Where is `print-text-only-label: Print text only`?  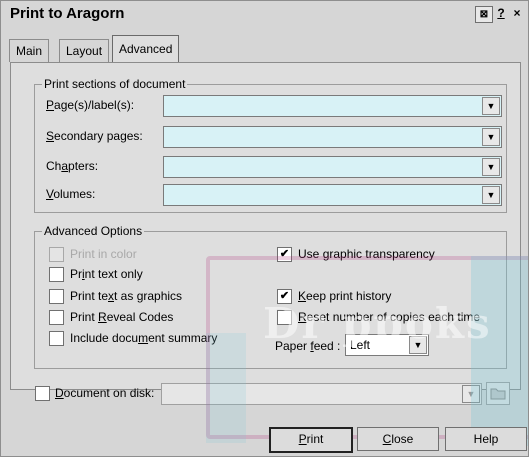 print-text-only-label: Print text only is located at coordinates (106, 274).